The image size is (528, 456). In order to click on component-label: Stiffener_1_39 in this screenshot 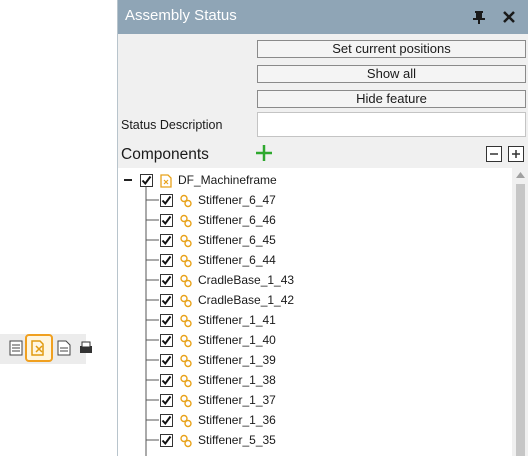, I will do `click(237, 360)`.